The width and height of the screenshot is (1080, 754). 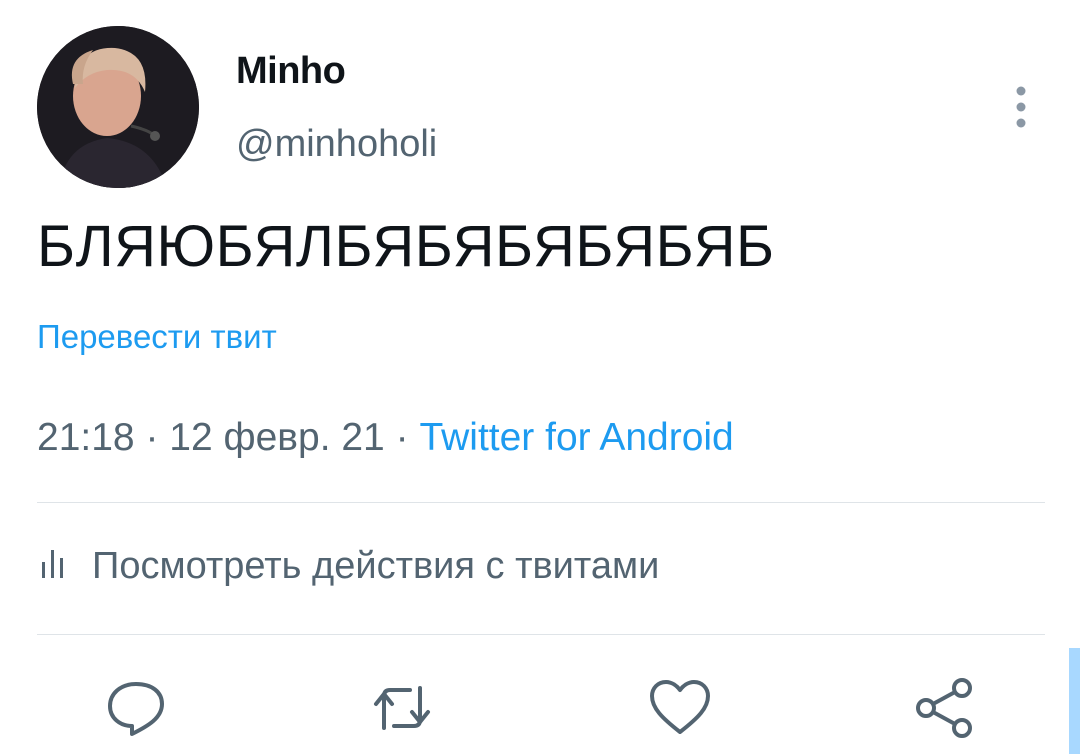 I want to click on avatar-photo, so click(x=118, y=107).